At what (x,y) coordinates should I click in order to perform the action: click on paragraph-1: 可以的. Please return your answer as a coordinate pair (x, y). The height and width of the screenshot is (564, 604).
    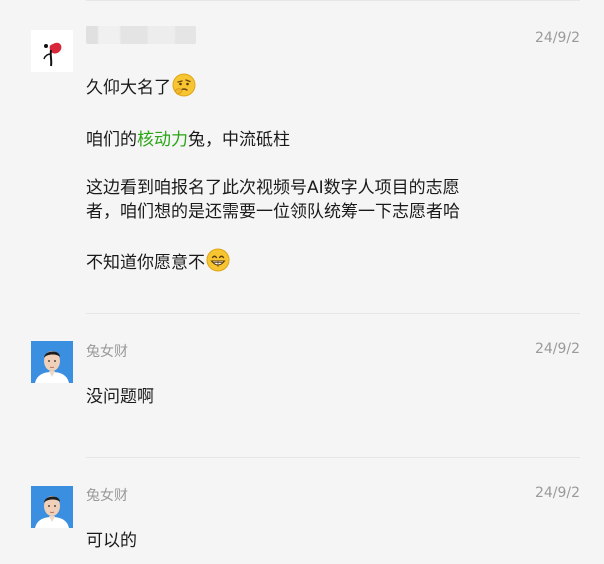
    Looking at the image, I should click on (111, 541).